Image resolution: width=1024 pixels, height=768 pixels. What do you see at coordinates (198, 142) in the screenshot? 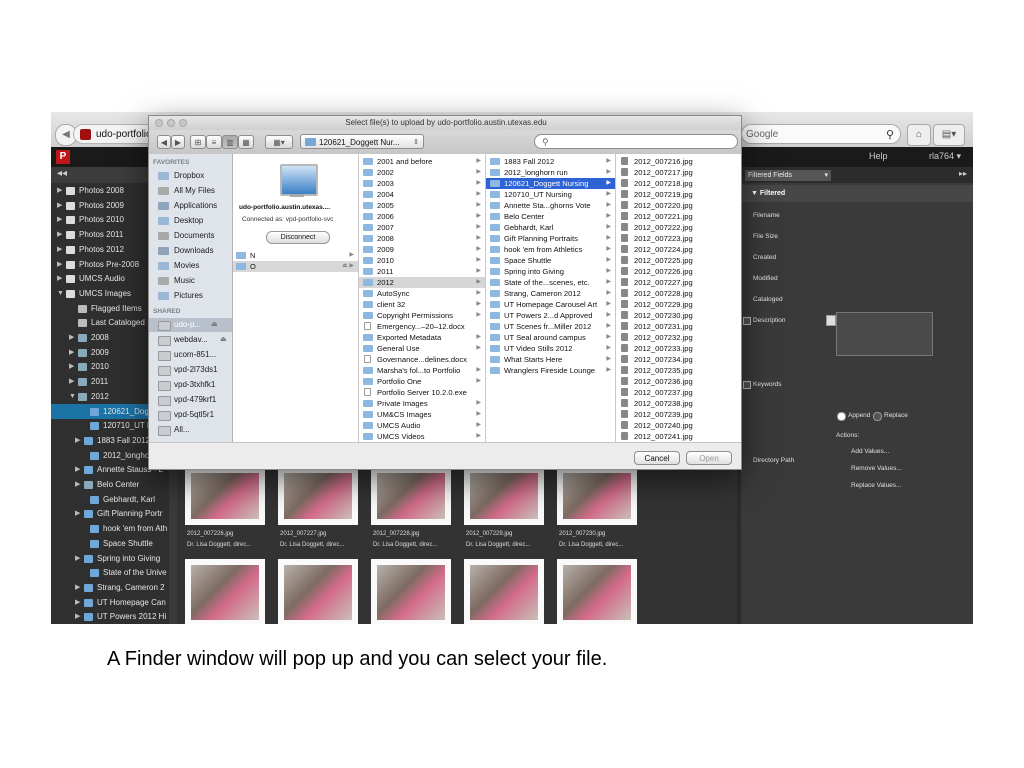
I see `icon-view-button: ⊞` at bounding box center [198, 142].